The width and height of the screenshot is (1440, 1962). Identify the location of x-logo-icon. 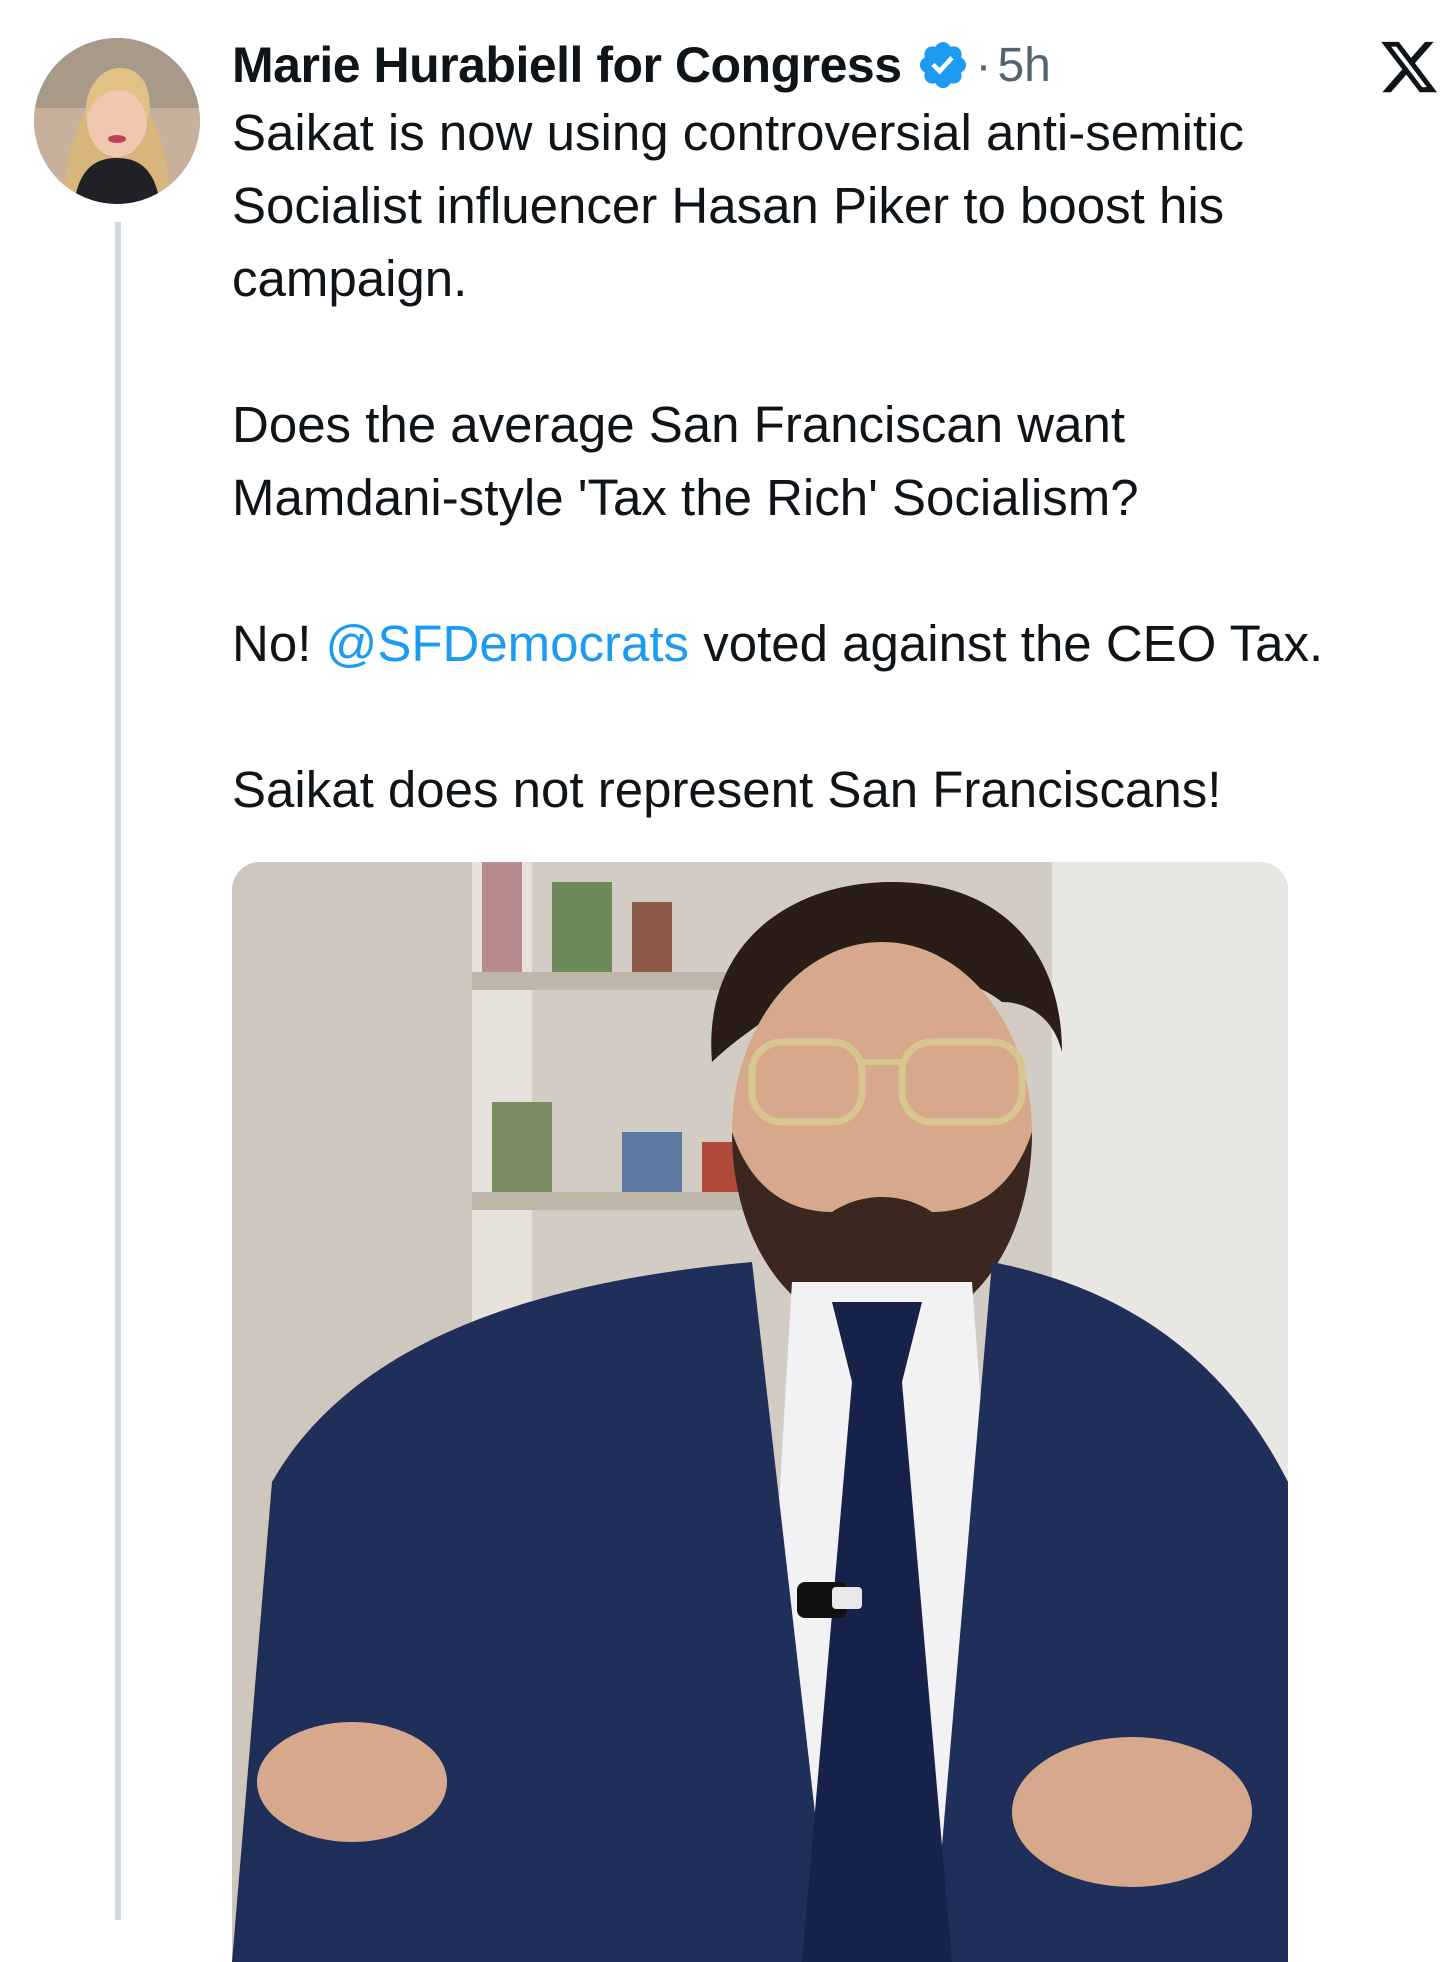
(1409, 67).